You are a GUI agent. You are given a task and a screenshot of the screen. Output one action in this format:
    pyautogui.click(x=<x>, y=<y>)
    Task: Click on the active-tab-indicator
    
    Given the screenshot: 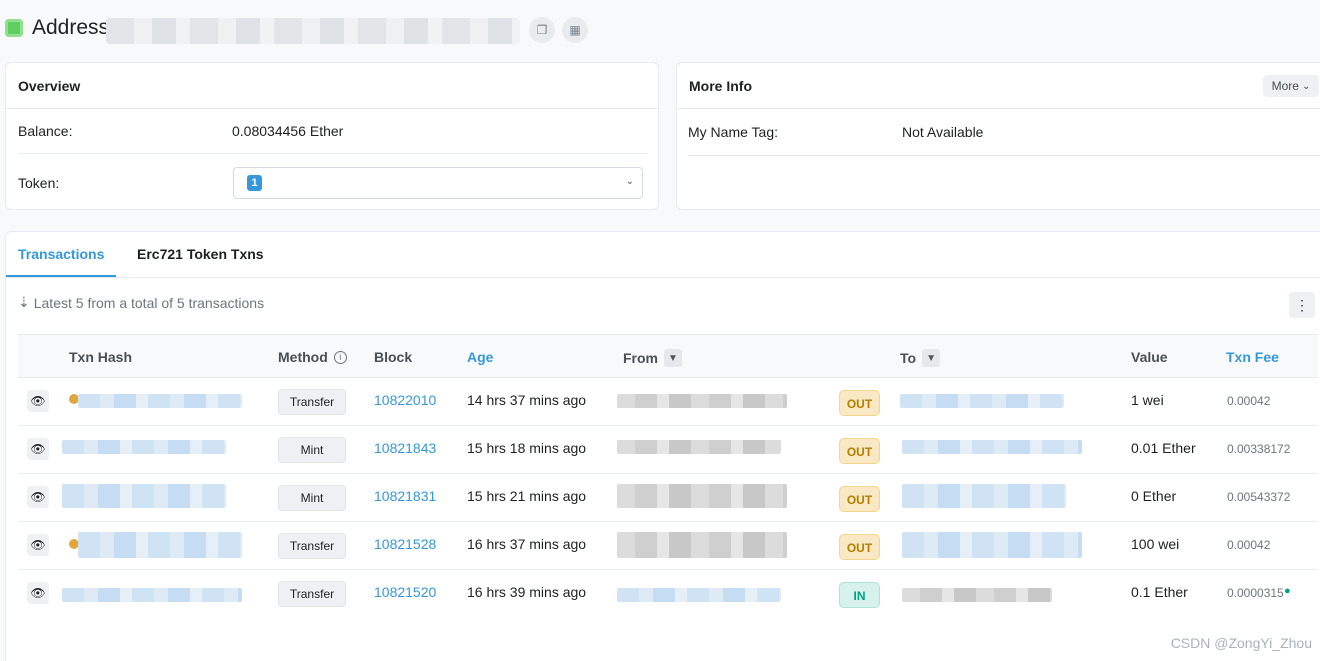 What is the action you would take?
    pyautogui.click(x=61, y=276)
    